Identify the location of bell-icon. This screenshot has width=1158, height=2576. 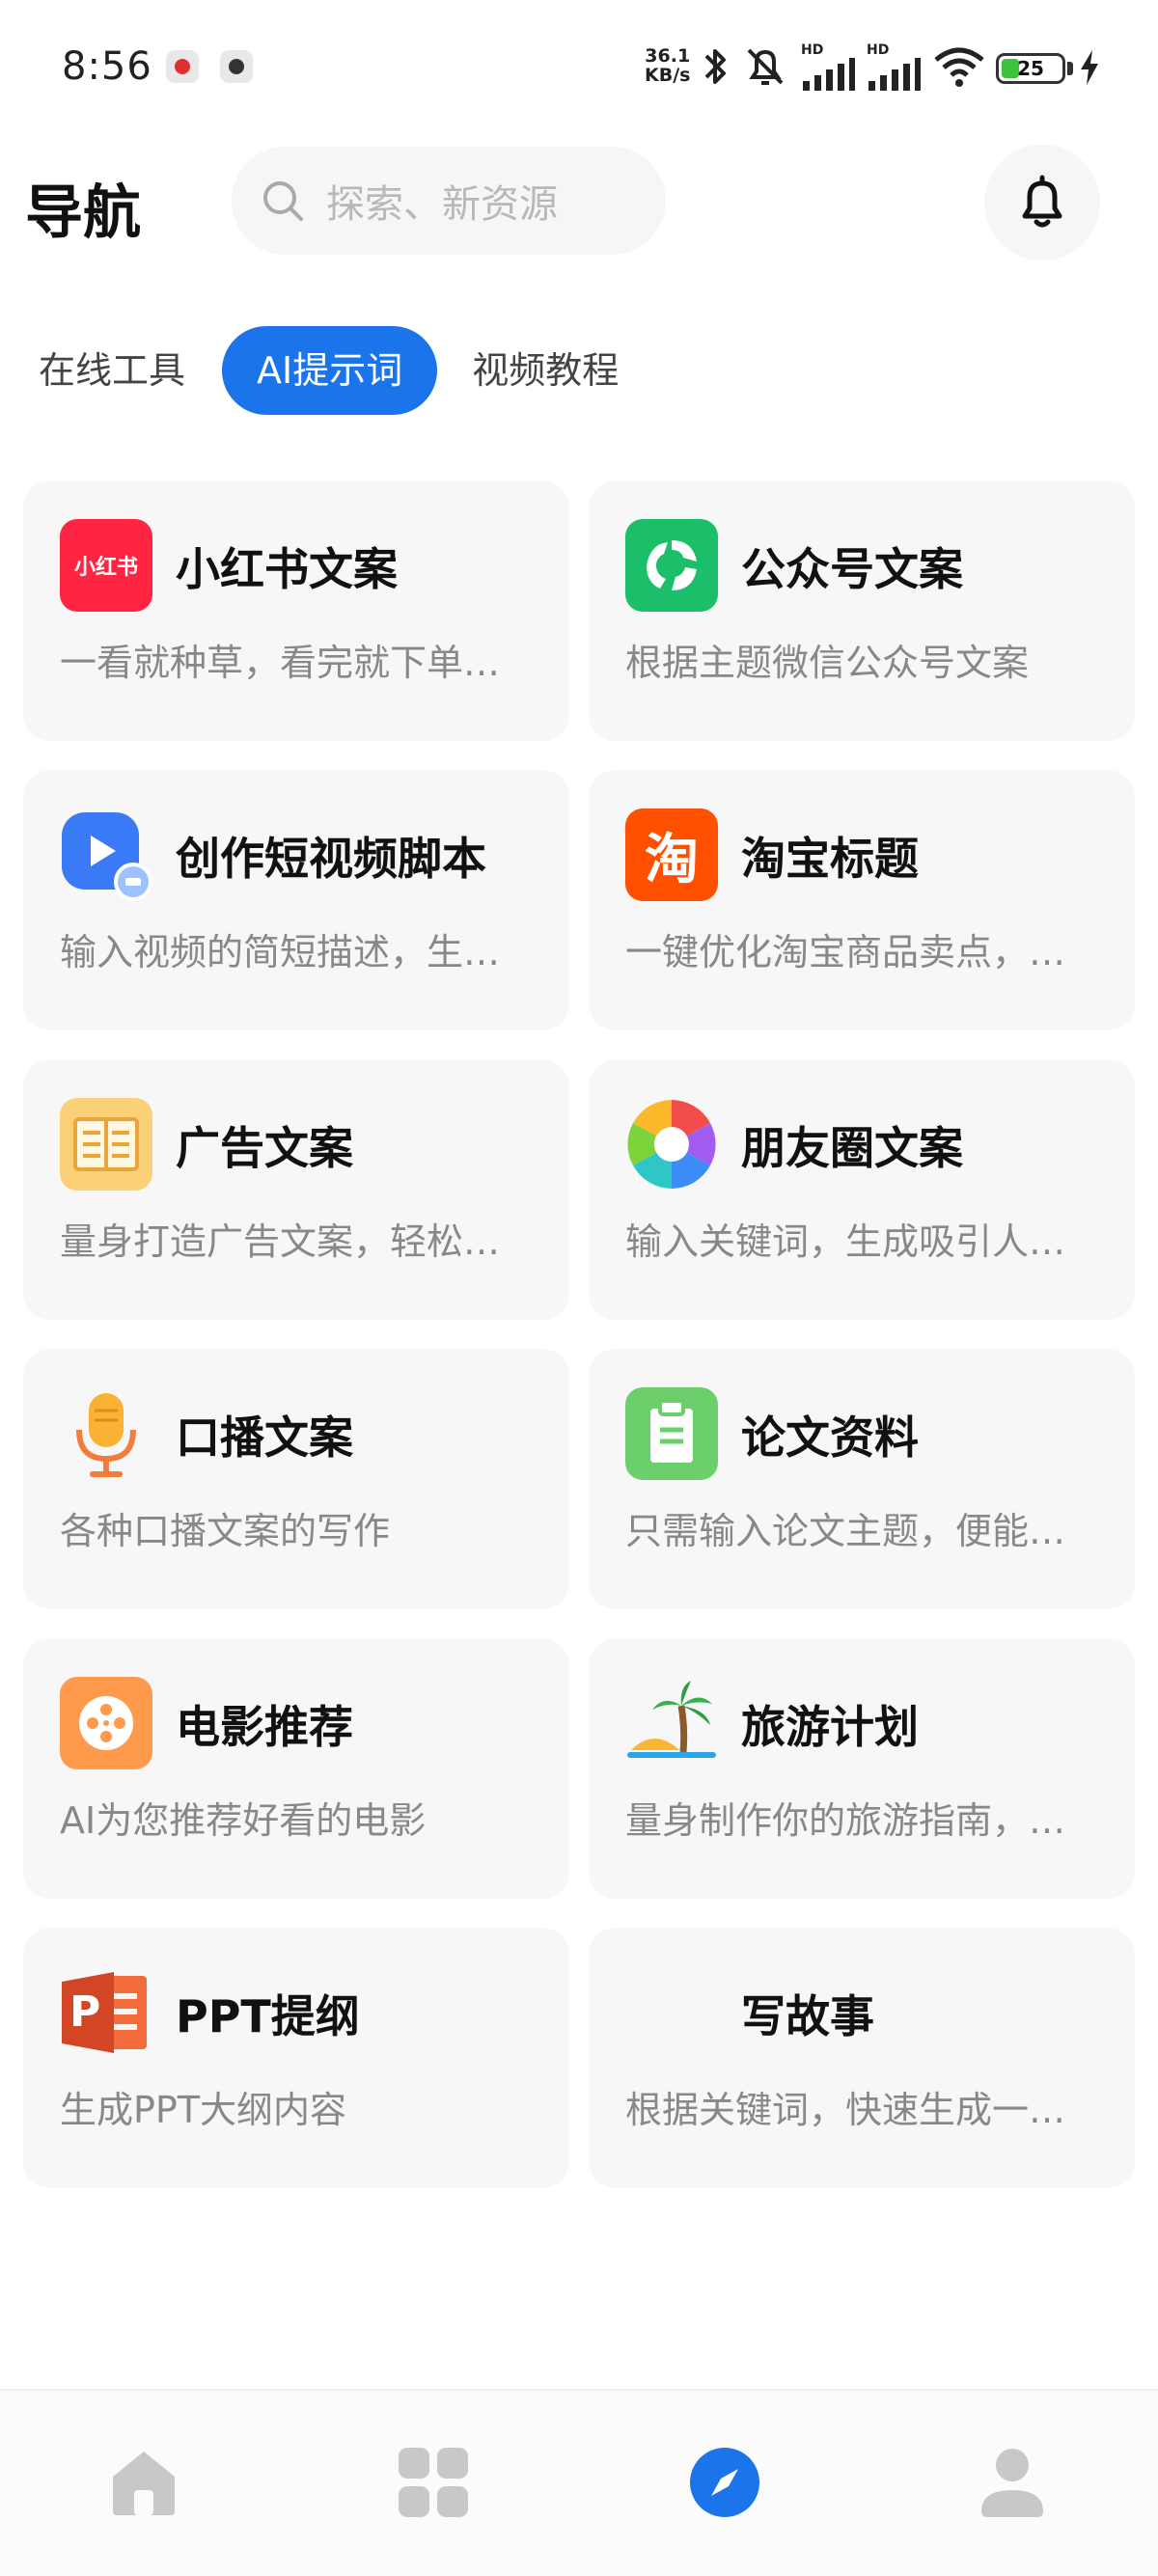
(1042, 202).